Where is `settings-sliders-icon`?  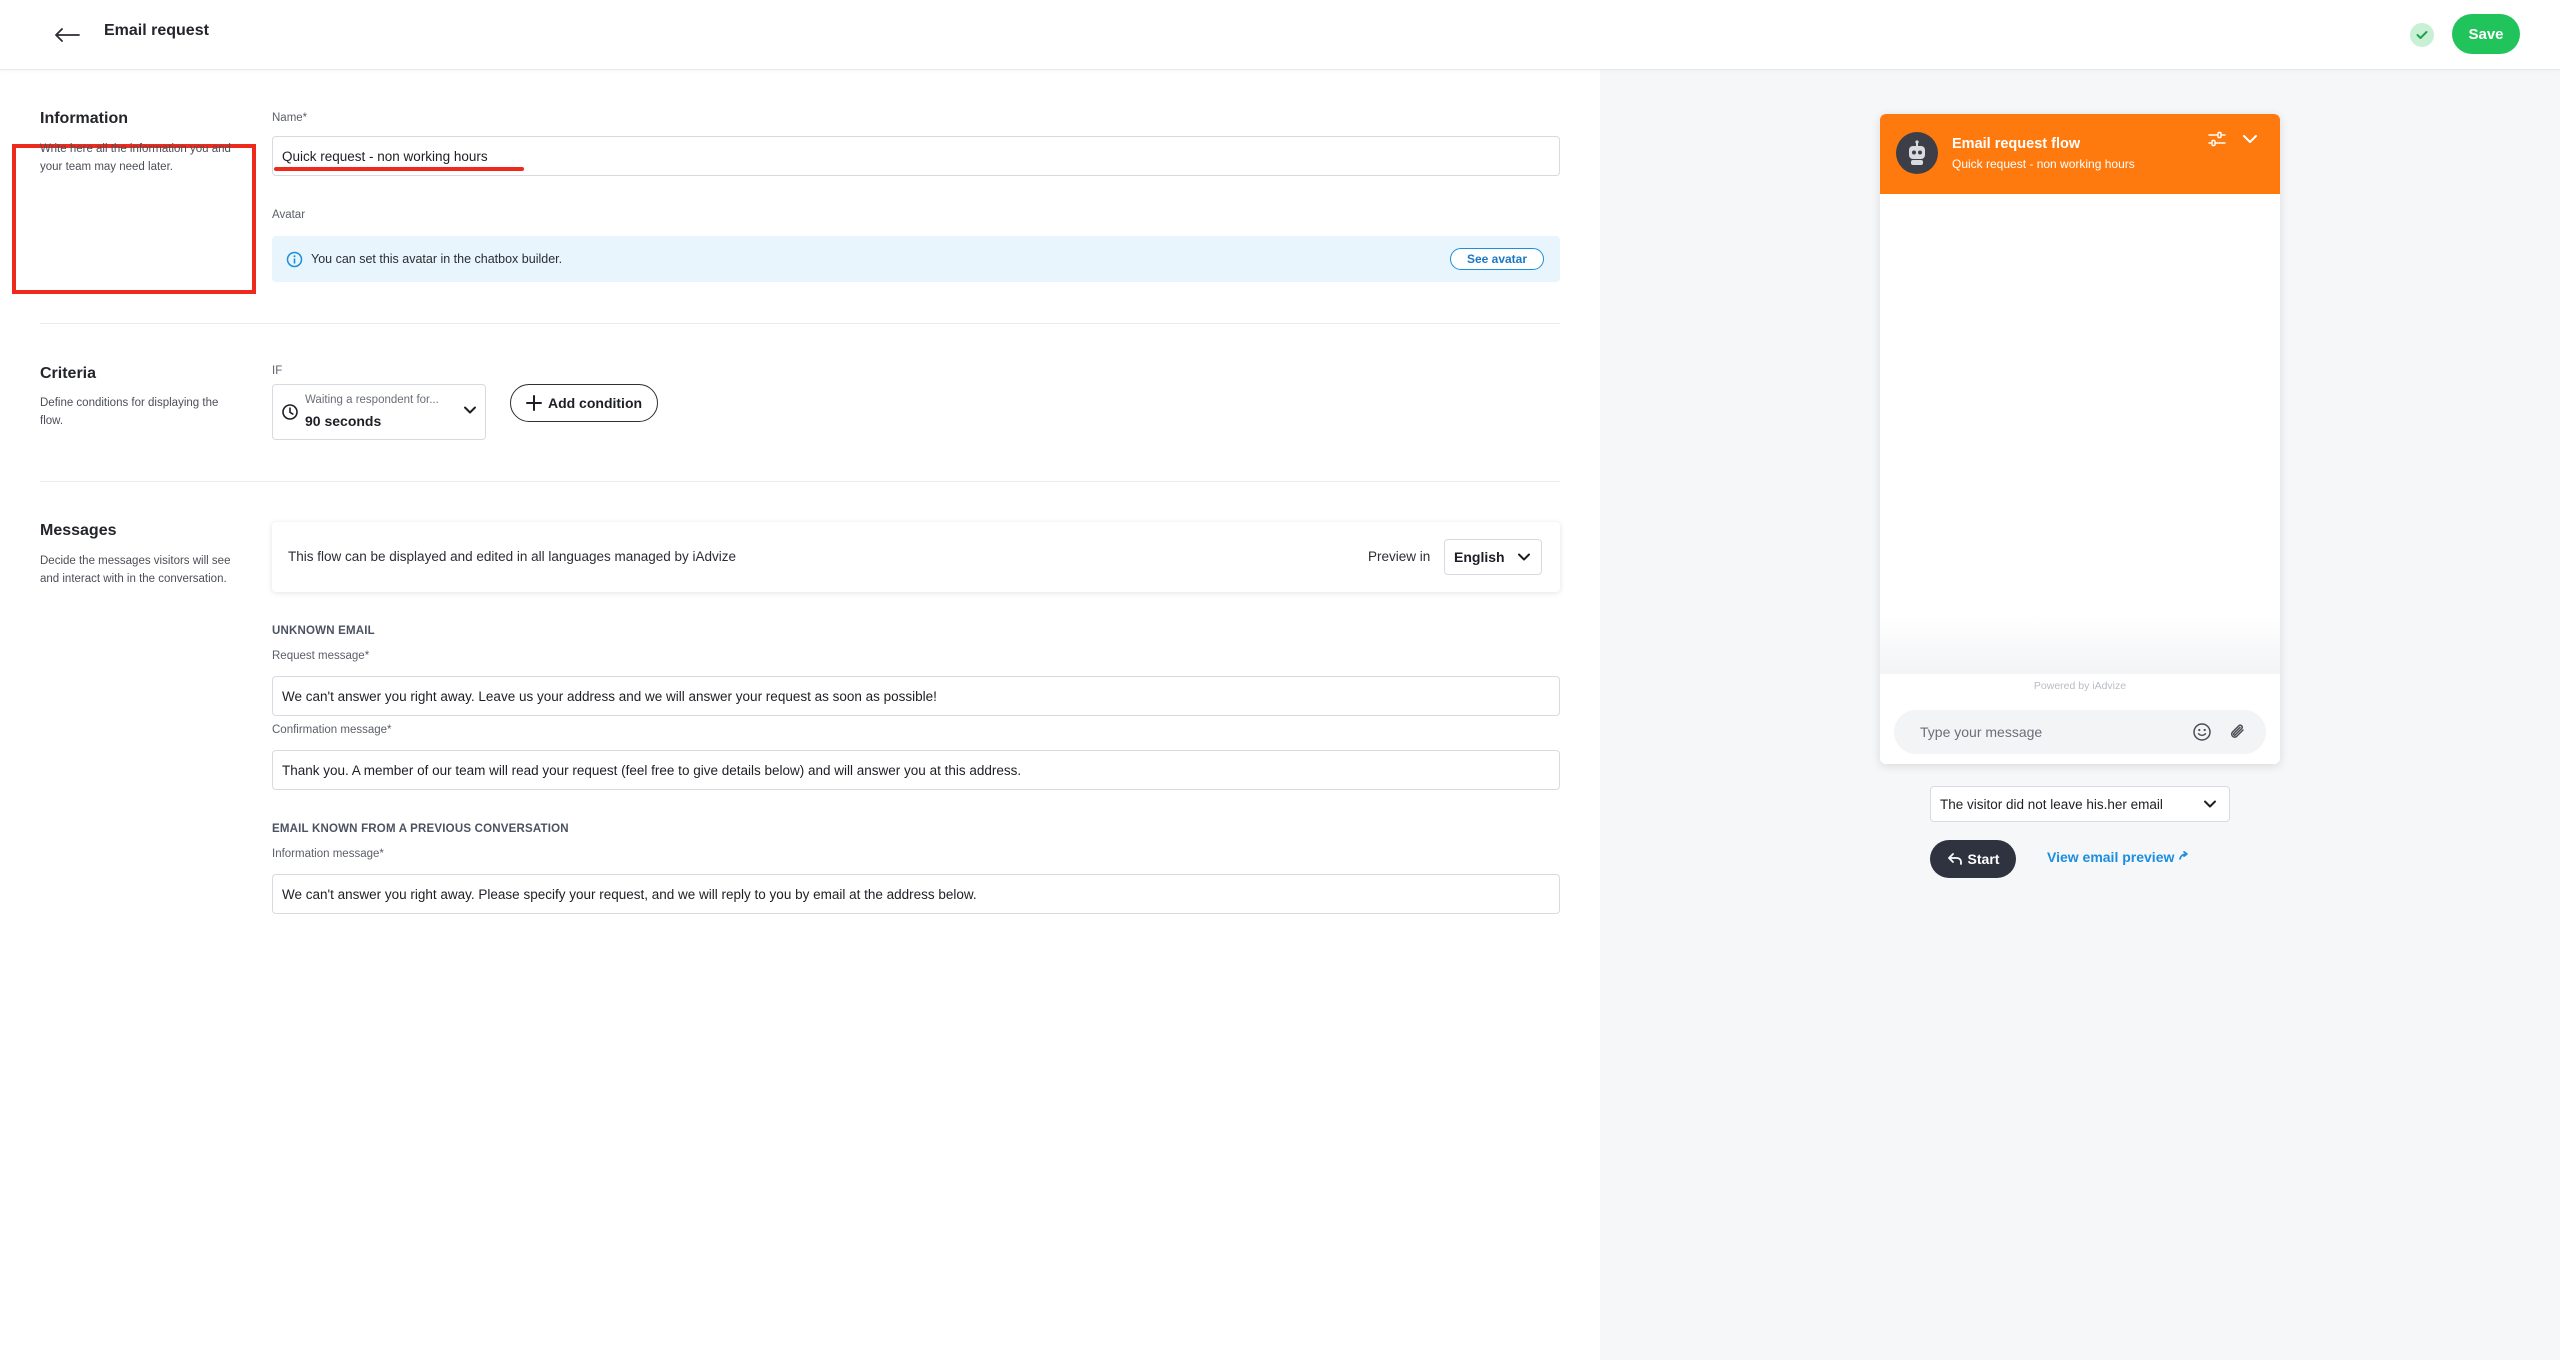 settings-sliders-icon is located at coordinates (2217, 139).